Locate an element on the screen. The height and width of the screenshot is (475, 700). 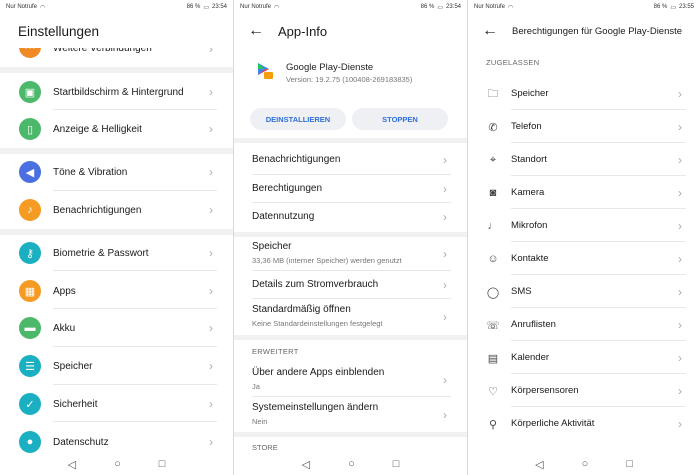
permission-item-location: ⌖ Standort › is located at coordinates (584, 160).